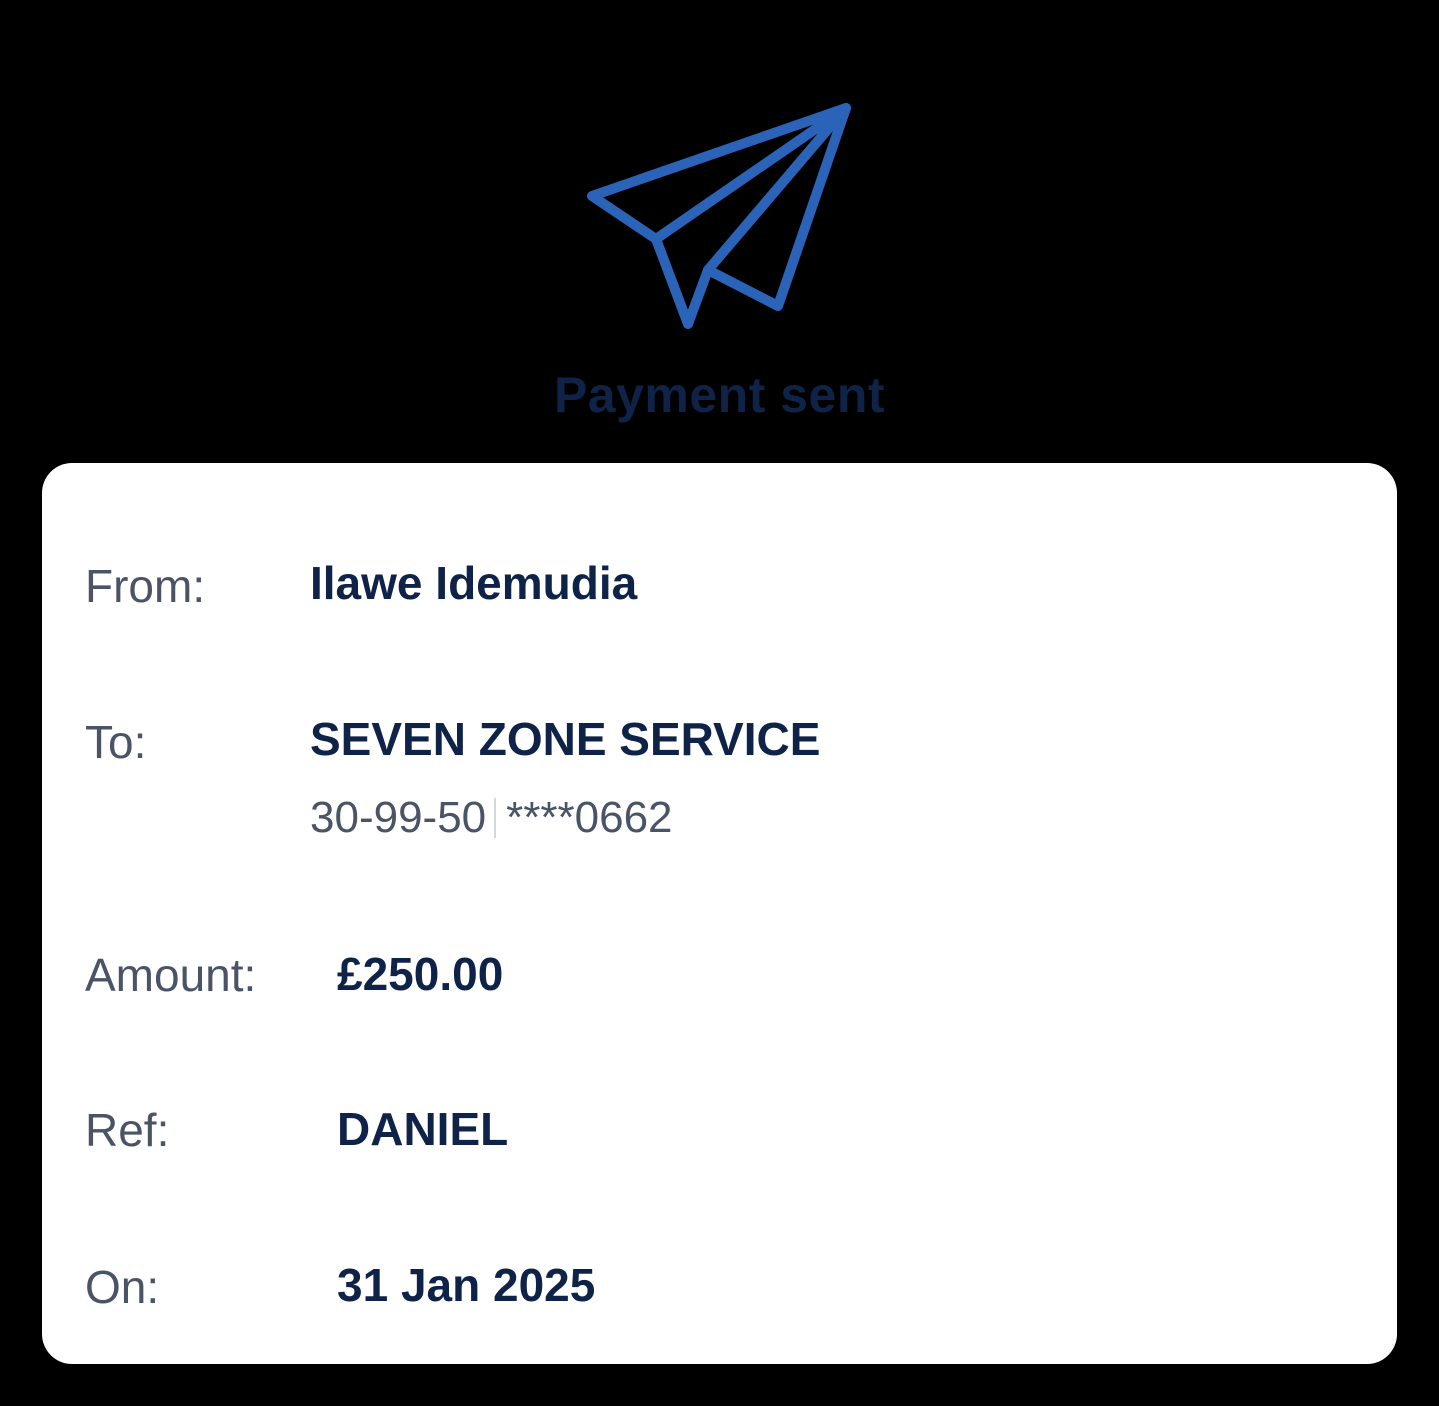  Describe the element at coordinates (495, 818) in the screenshot. I see `account-divider` at that location.